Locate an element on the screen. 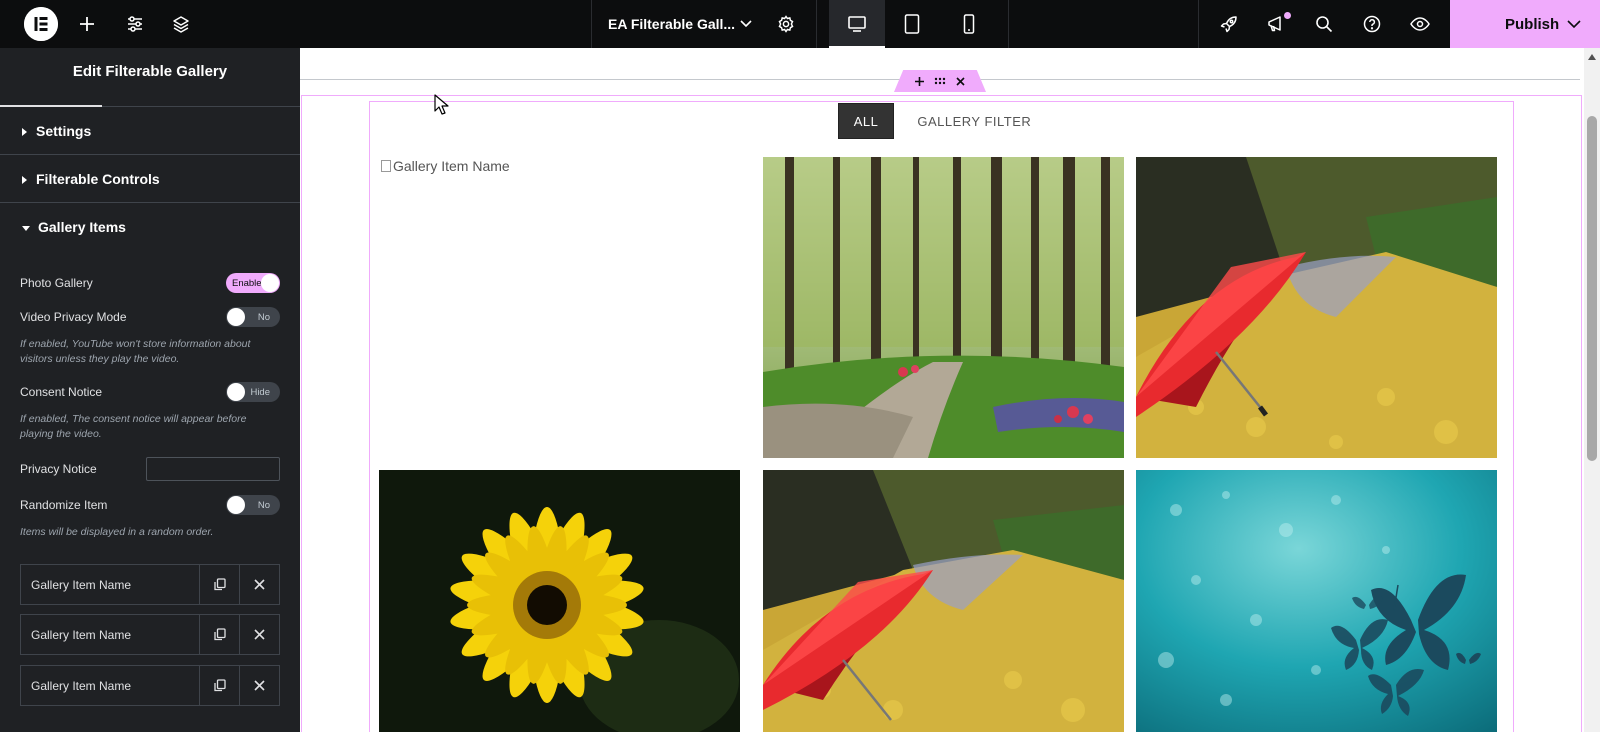 The image size is (1600, 732). scroll-thumb is located at coordinates (1592, 288).